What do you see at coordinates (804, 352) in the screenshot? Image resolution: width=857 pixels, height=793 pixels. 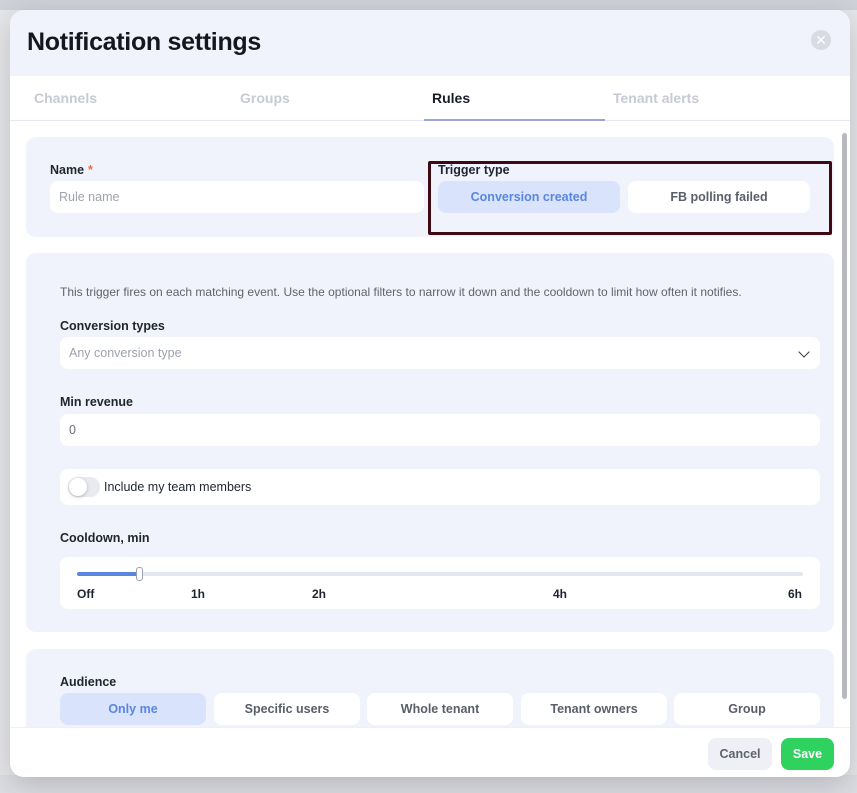 I see `chevron-down-icon` at bounding box center [804, 352].